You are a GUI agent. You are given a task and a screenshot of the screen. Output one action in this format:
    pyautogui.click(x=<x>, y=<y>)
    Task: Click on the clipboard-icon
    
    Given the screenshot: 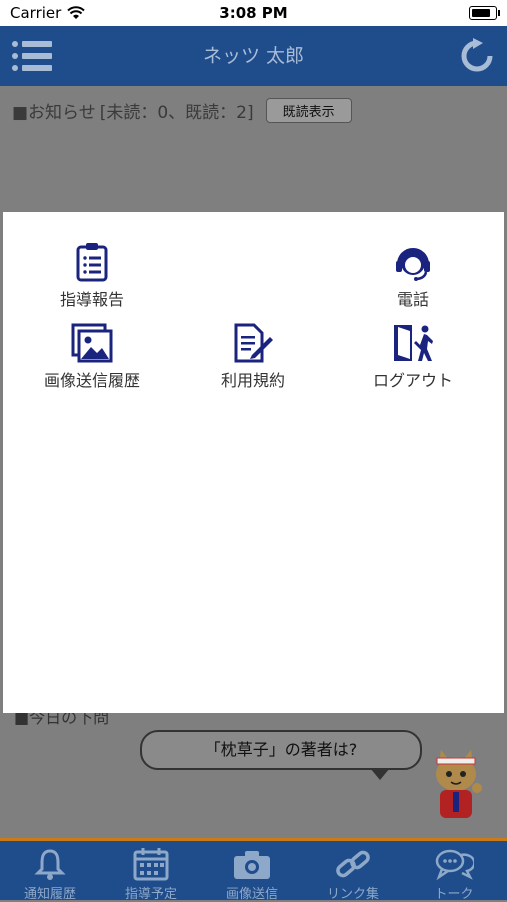 What is the action you would take?
    pyautogui.click(x=92, y=262)
    